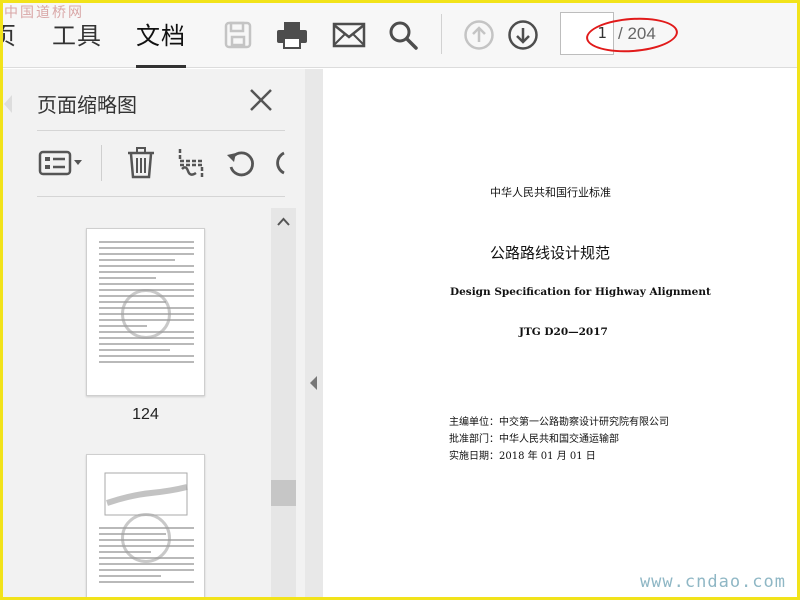 The height and width of the screenshot is (600, 800). Describe the element at coordinates (261, 100) in the screenshot. I see `close-icon` at that location.